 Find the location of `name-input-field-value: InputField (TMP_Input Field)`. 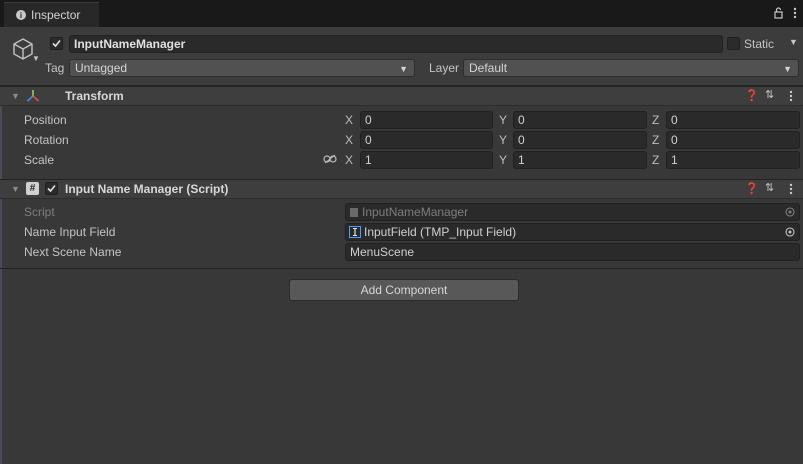

name-input-field-value: InputField (TMP_Input Field) is located at coordinates (440, 232).